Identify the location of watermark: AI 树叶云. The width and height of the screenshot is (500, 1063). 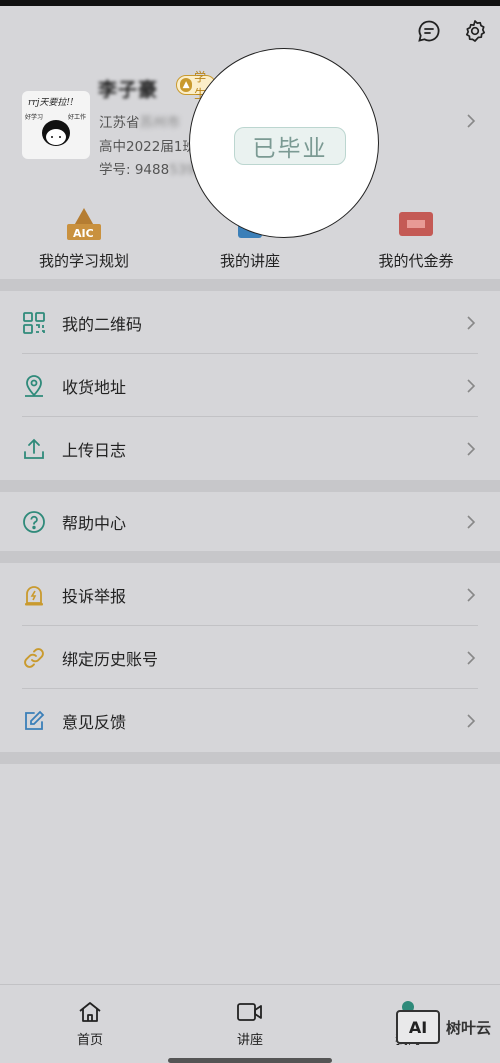
(443, 1027).